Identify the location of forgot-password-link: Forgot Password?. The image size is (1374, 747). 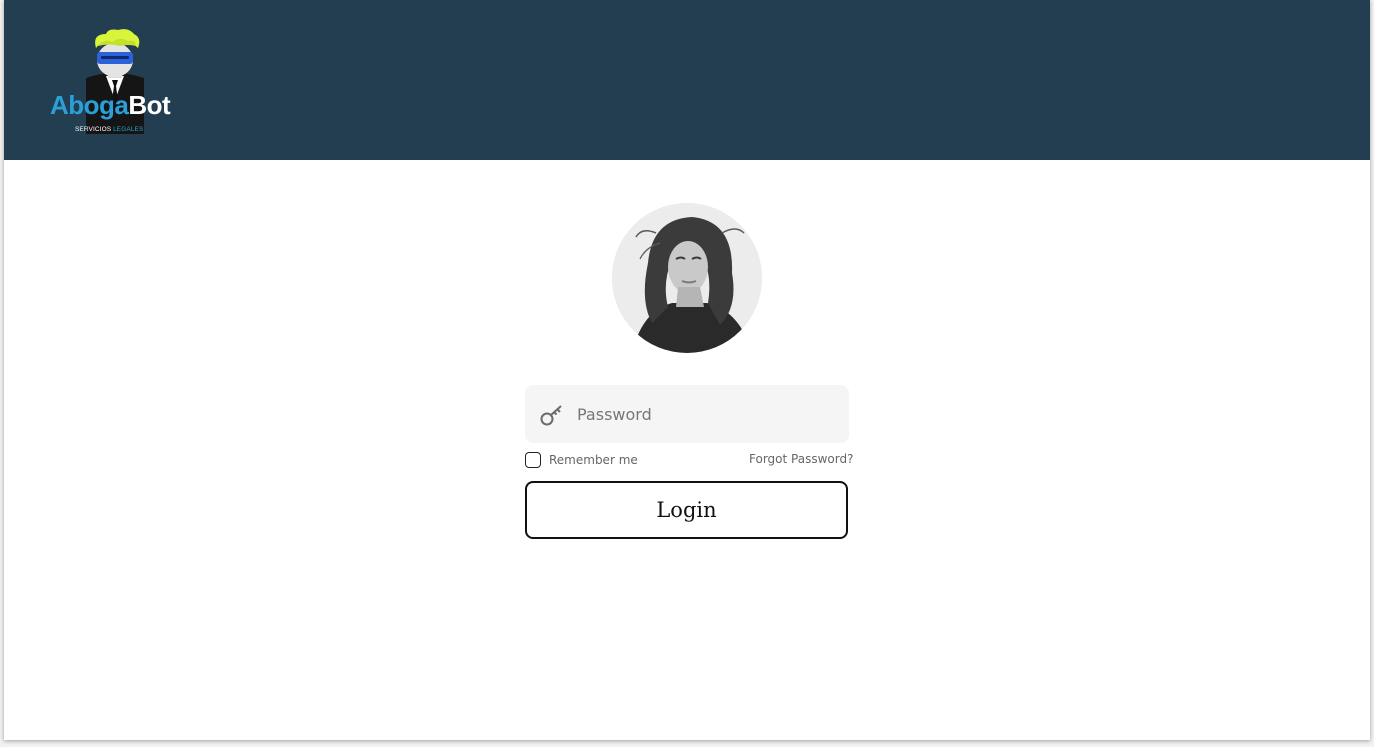
(801, 459).